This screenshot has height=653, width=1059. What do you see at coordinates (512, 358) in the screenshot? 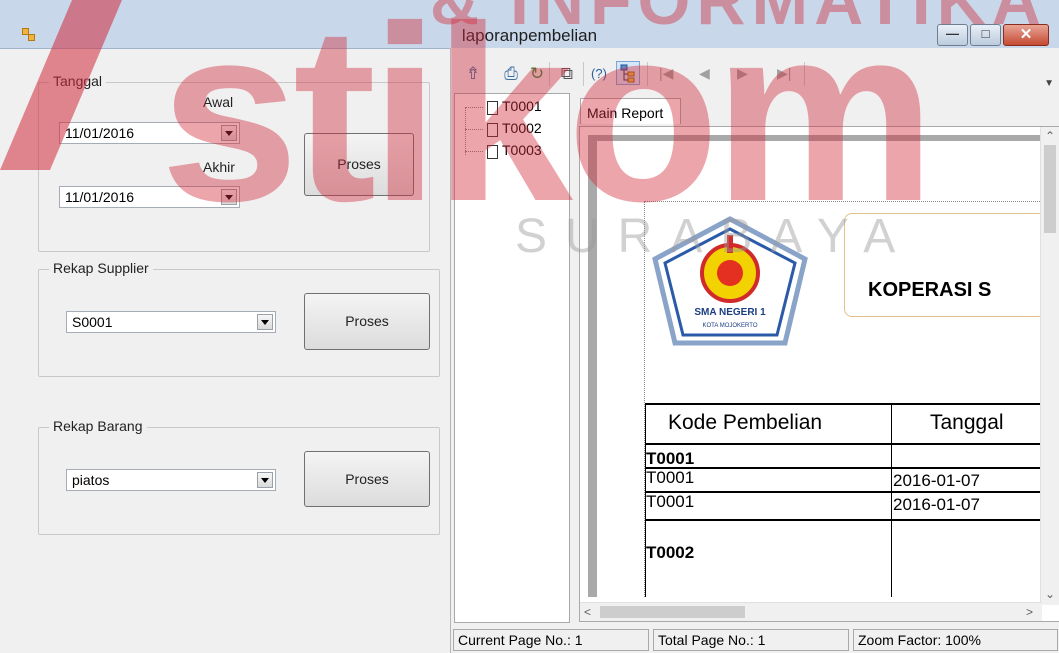
I see `group-tree: T0001 T0002 T0003` at bounding box center [512, 358].